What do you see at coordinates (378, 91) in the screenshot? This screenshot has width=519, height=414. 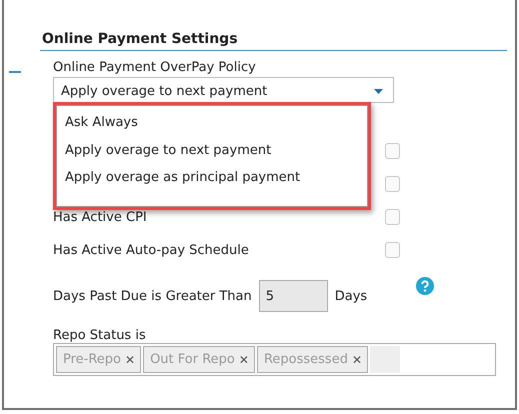 I see `caret-icon` at bounding box center [378, 91].